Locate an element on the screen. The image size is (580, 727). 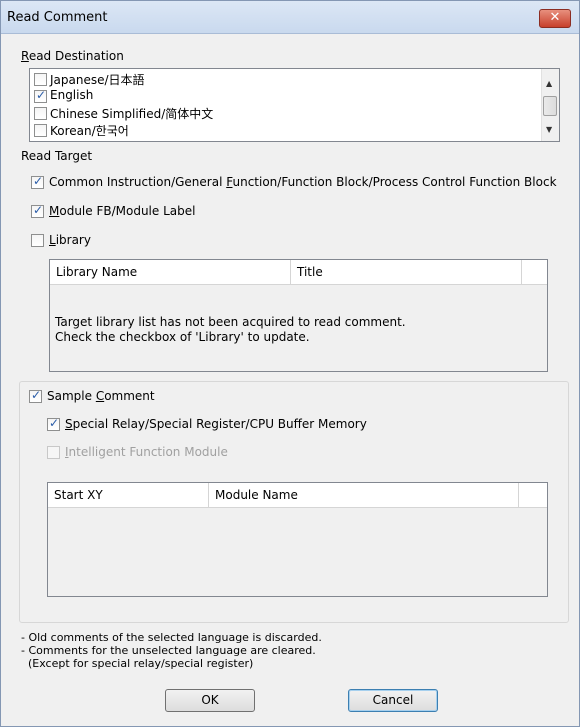
library-table-header: Library Name Title is located at coordinates (298, 272).